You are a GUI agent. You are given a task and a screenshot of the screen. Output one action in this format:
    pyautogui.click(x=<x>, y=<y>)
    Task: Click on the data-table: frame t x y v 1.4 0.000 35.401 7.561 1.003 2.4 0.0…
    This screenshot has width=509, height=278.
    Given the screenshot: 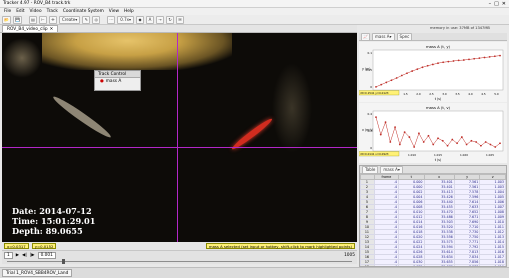 What is the action you would take?
    pyautogui.click(x=433, y=220)
    